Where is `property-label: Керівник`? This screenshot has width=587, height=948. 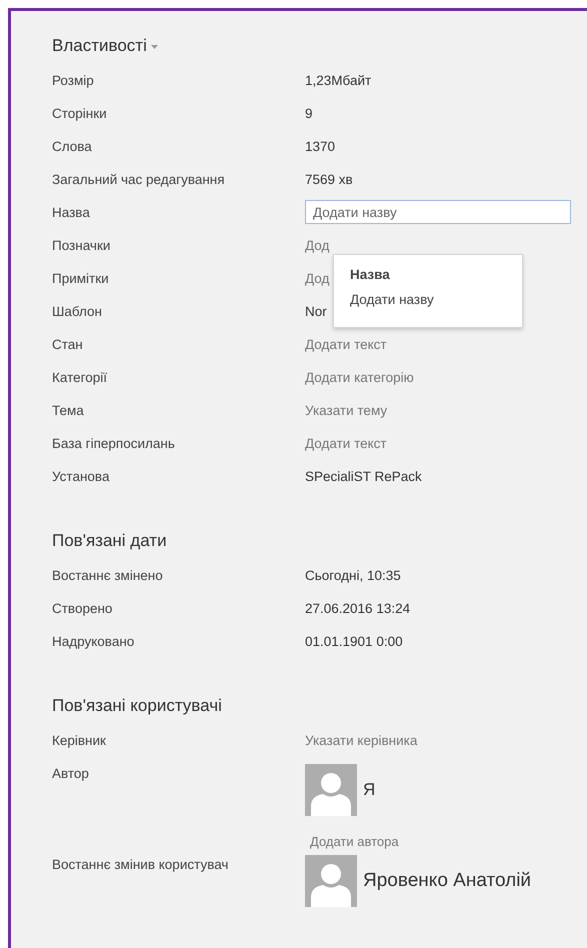 property-label: Керівник is located at coordinates (79, 741).